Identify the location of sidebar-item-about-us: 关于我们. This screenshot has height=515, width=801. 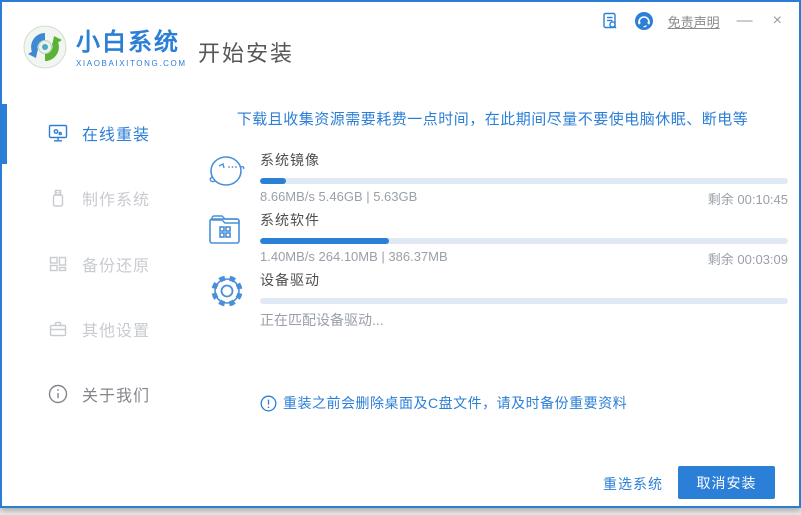
(97, 394).